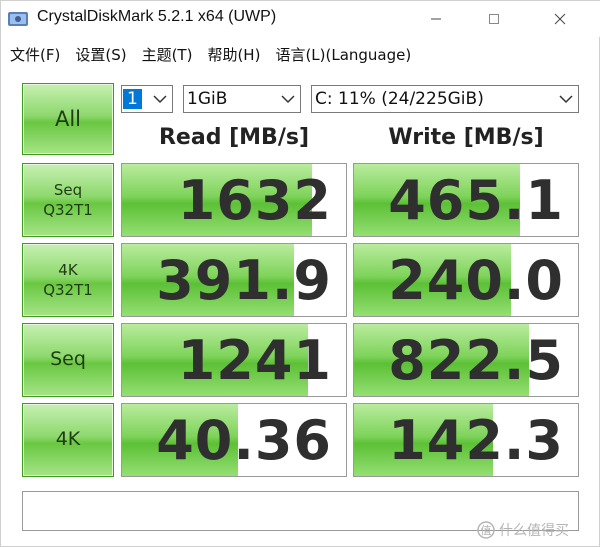 The image size is (600, 547). I want to click on read-column-header: Read [MB/s], so click(233, 137).